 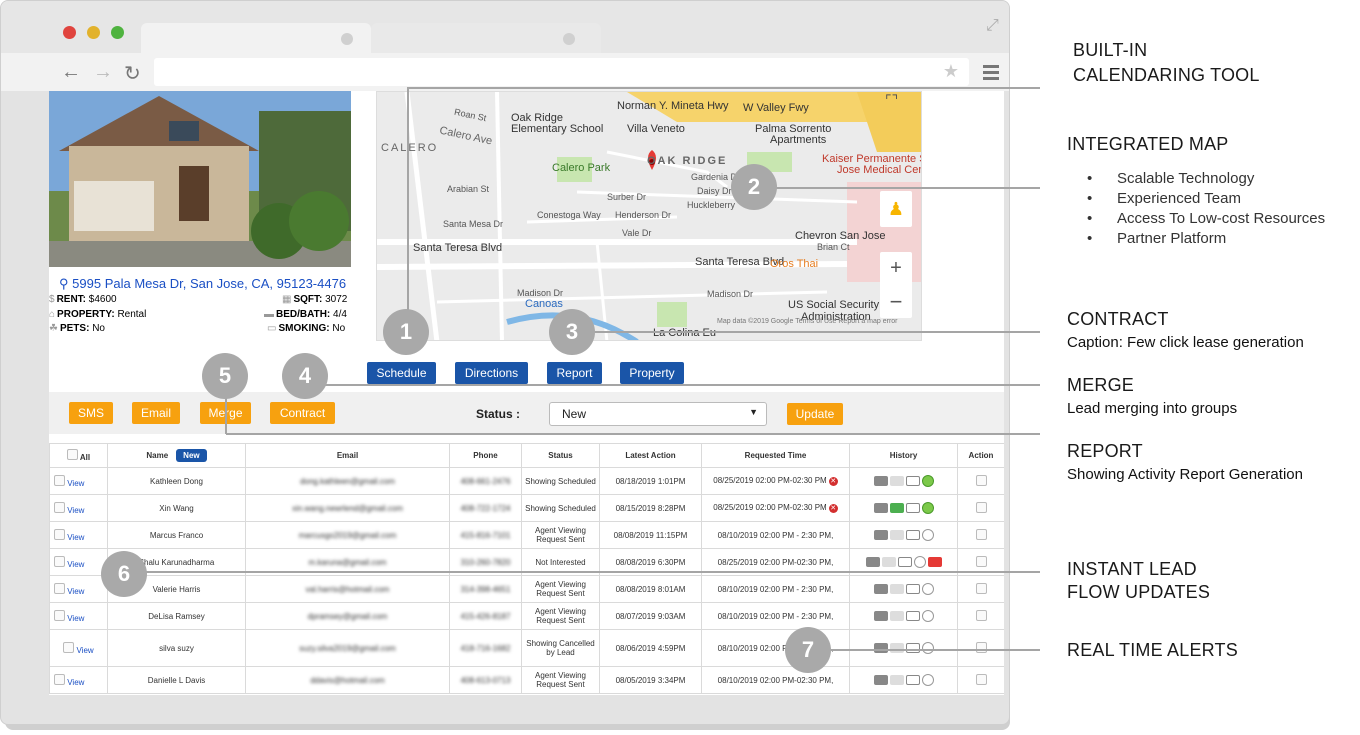 I want to click on sms-button: SMS, so click(x=91, y=413).